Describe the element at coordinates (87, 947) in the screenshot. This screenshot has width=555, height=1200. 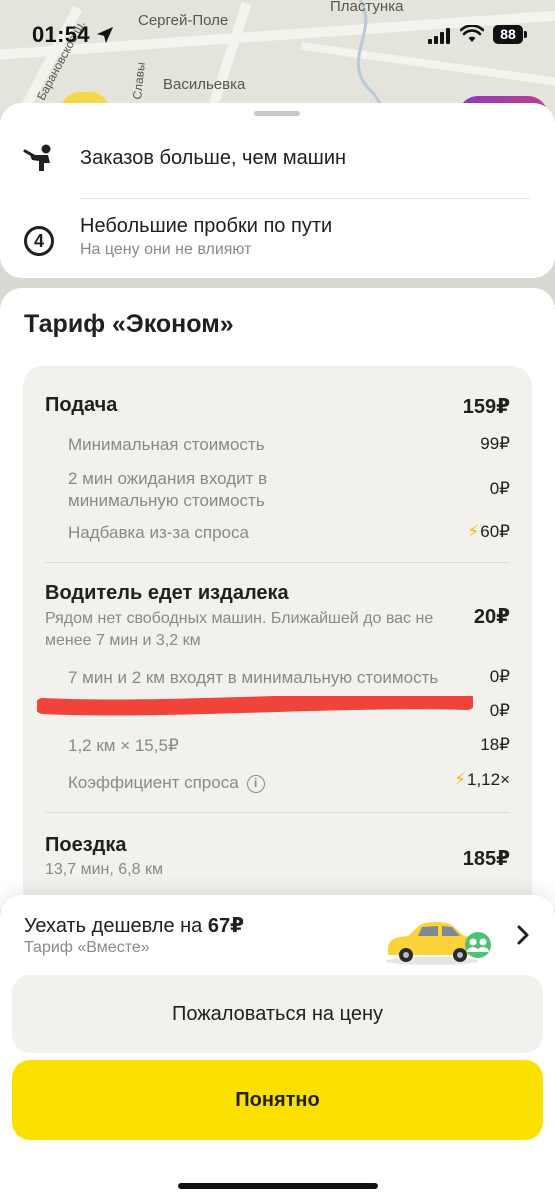
I see `cheaper-subtitle: Тариф «Вместе»` at that location.